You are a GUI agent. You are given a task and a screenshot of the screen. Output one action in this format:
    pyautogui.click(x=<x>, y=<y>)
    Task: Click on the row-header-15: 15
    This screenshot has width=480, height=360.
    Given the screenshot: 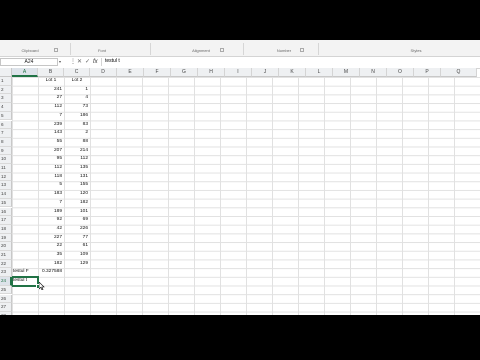 What is the action you would take?
    pyautogui.click(x=6, y=203)
    